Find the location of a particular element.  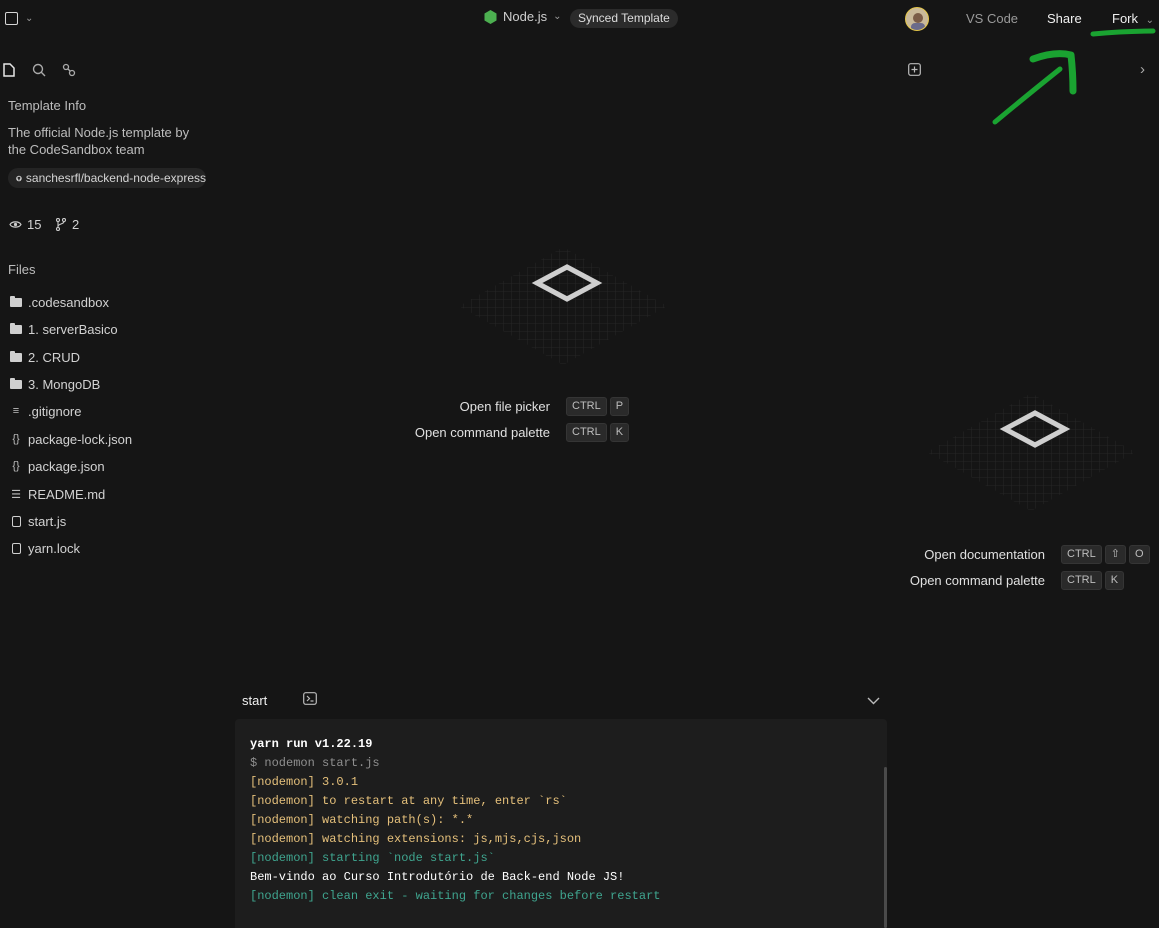

share-button: Share is located at coordinates (1064, 18).